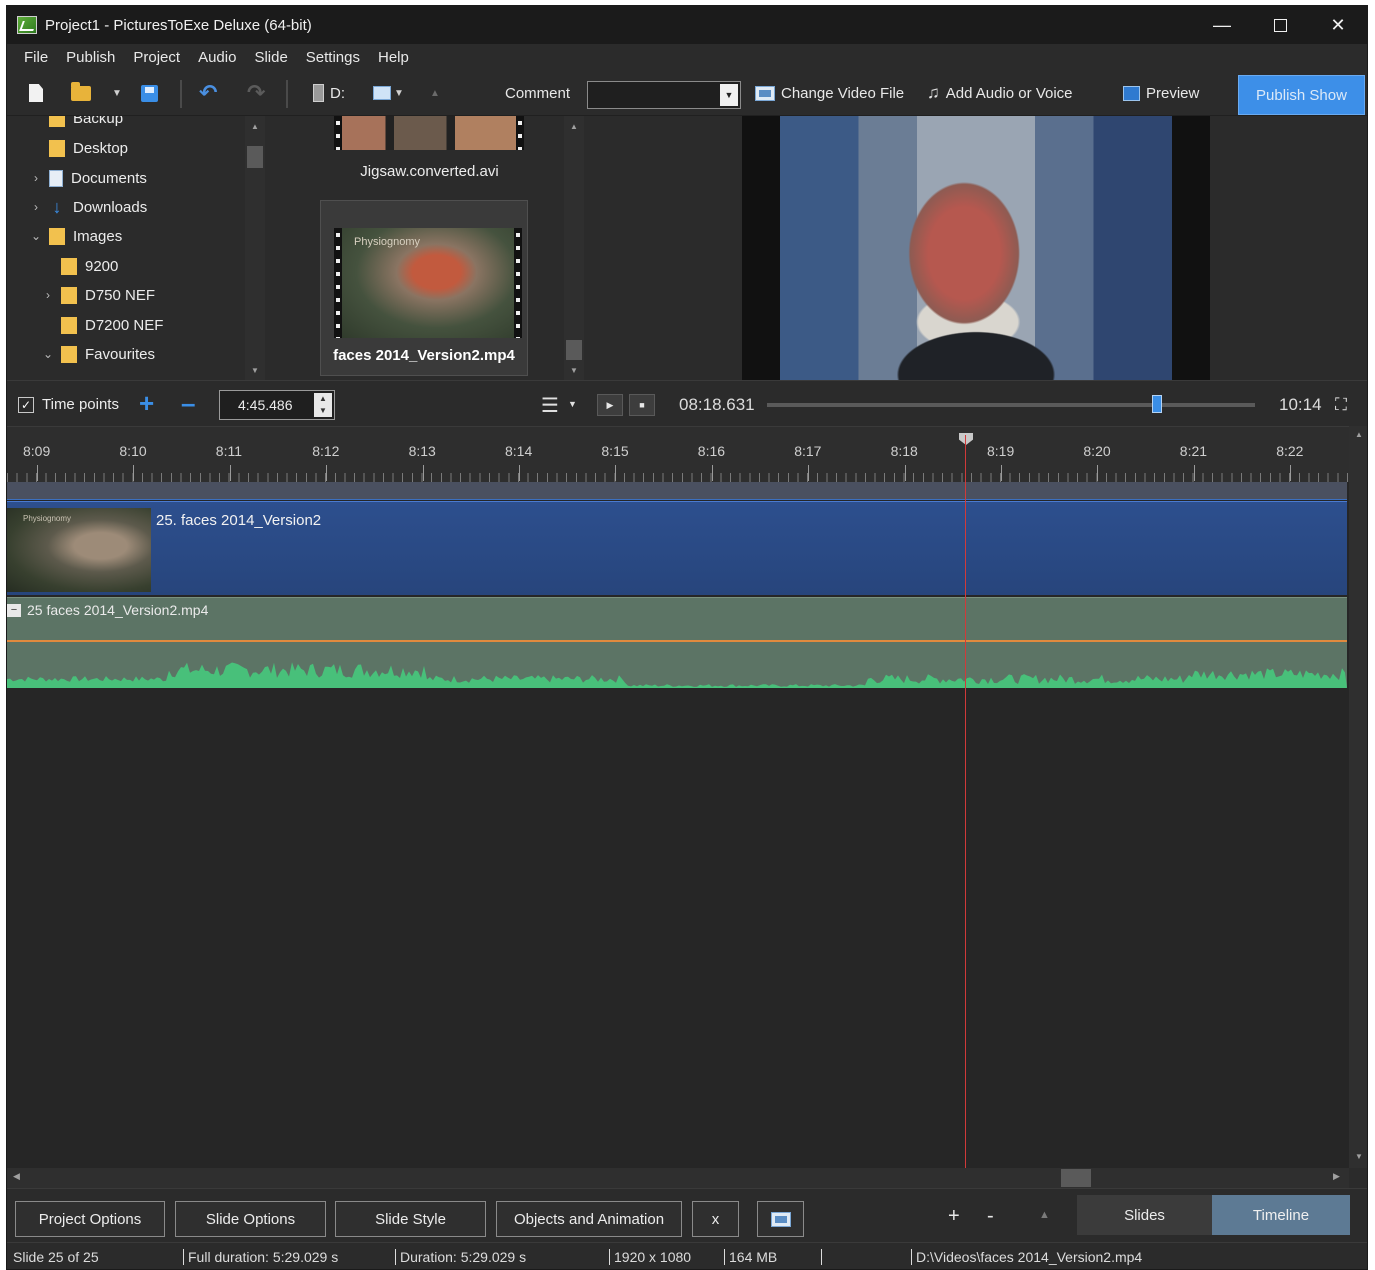 The height and width of the screenshot is (1270, 1375). What do you see at coordinates (79, 266) in the screenshot?
I see `tree-item-9200: 9200` at bounding box center [79, 266].